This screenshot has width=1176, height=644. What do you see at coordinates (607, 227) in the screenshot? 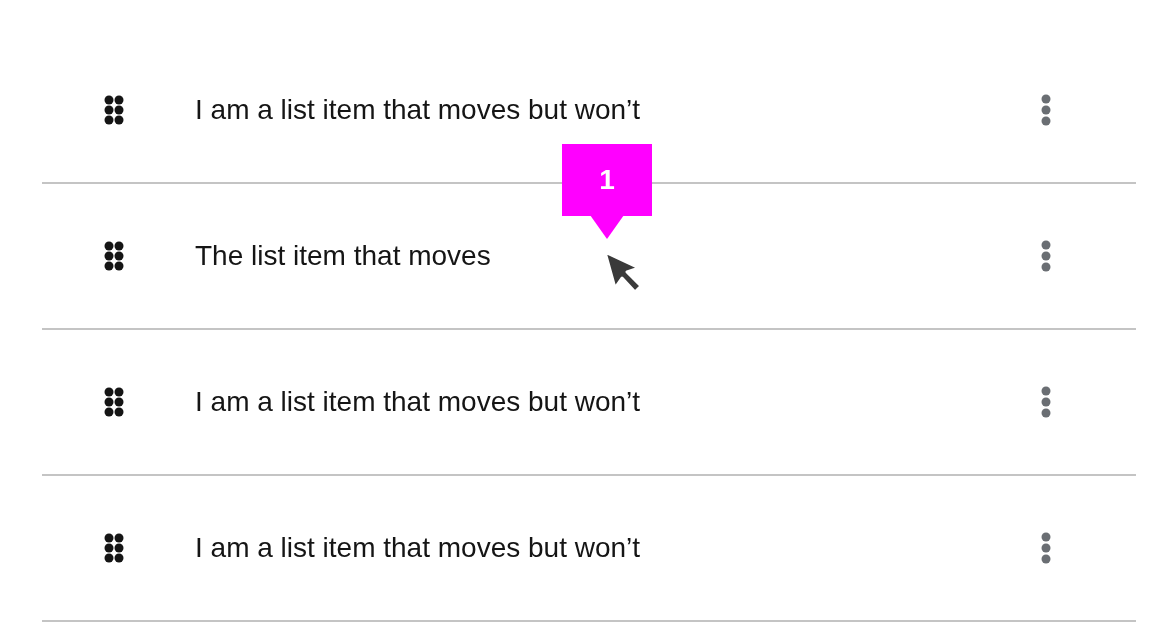
I see `step-marker-pointer` at bounding box center [607, 227].